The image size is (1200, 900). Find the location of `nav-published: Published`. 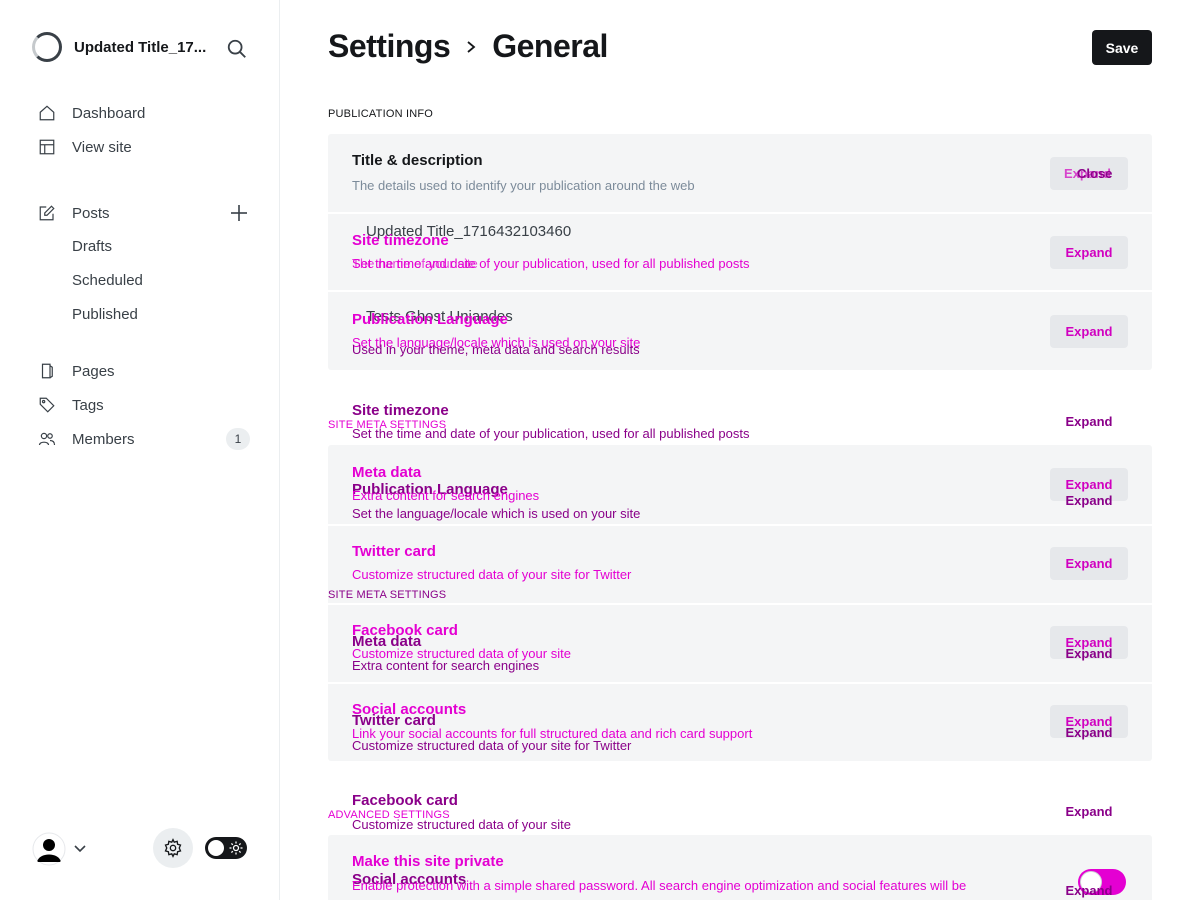

nav-published: Published is located at coordinates (105, 314).